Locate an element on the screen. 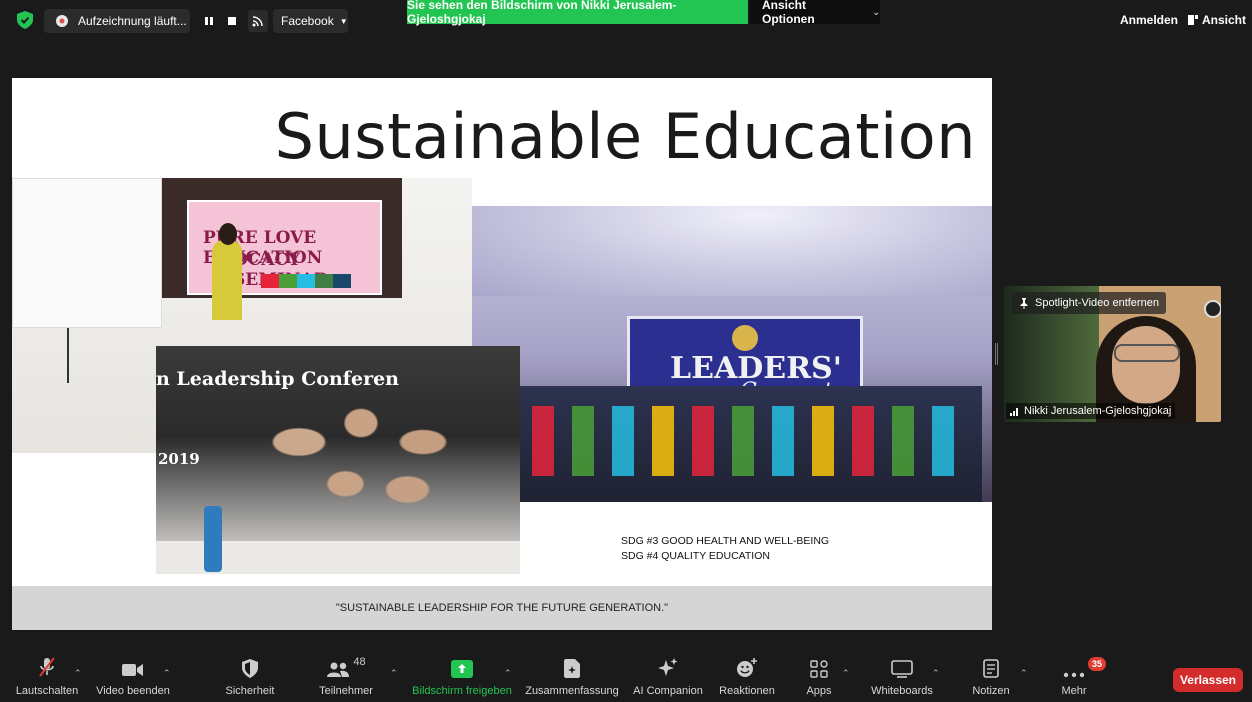 This screenshot has height=702, width=1252. audio-options-caret: ⌃ is located at coordinates (78, 673).